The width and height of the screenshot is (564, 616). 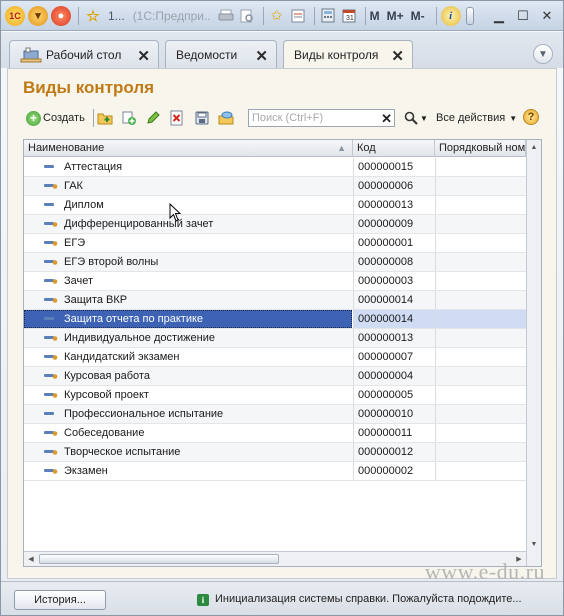 What do you see at coordinates (15, 15) in the screenshot?
I see `app-logo-icon: 1С` at bounding box center [15, 15].